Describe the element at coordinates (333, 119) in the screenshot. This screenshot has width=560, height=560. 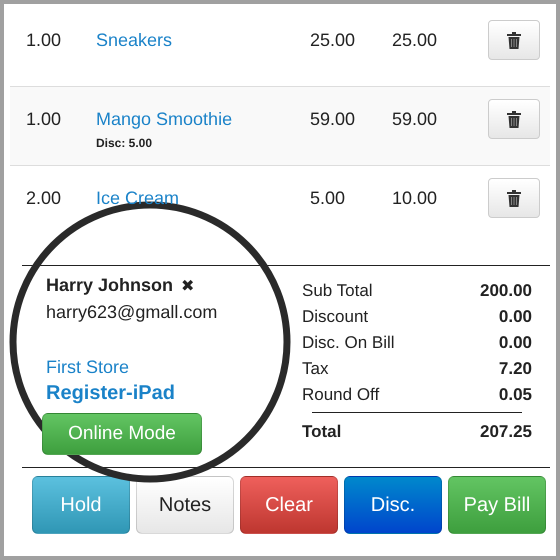
I see `price-cell-text: 59.00` at that location.